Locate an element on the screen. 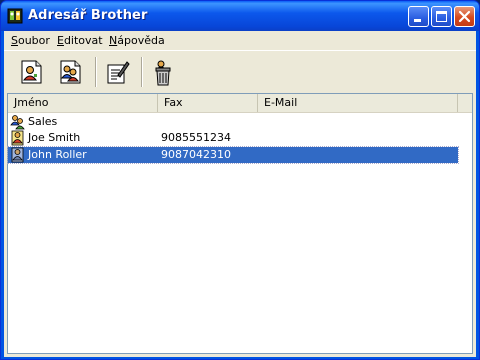  new-contact-icon is located at coordinates (31, 72).